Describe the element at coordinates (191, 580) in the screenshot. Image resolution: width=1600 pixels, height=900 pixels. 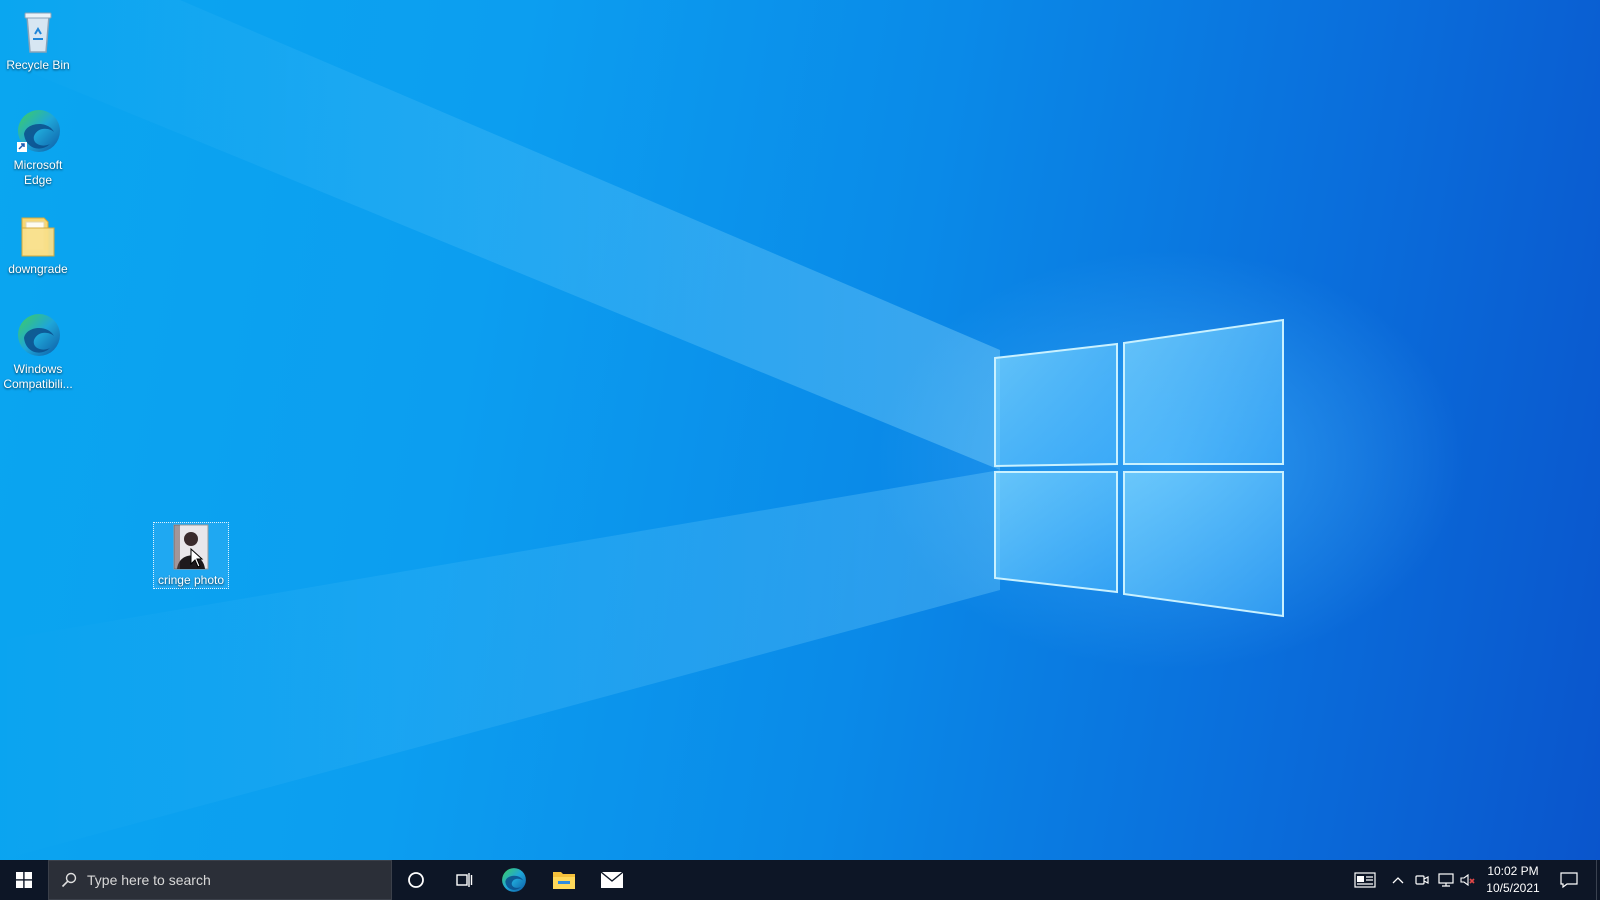
I see `desktop-icon-label: cringe photo` at that location.